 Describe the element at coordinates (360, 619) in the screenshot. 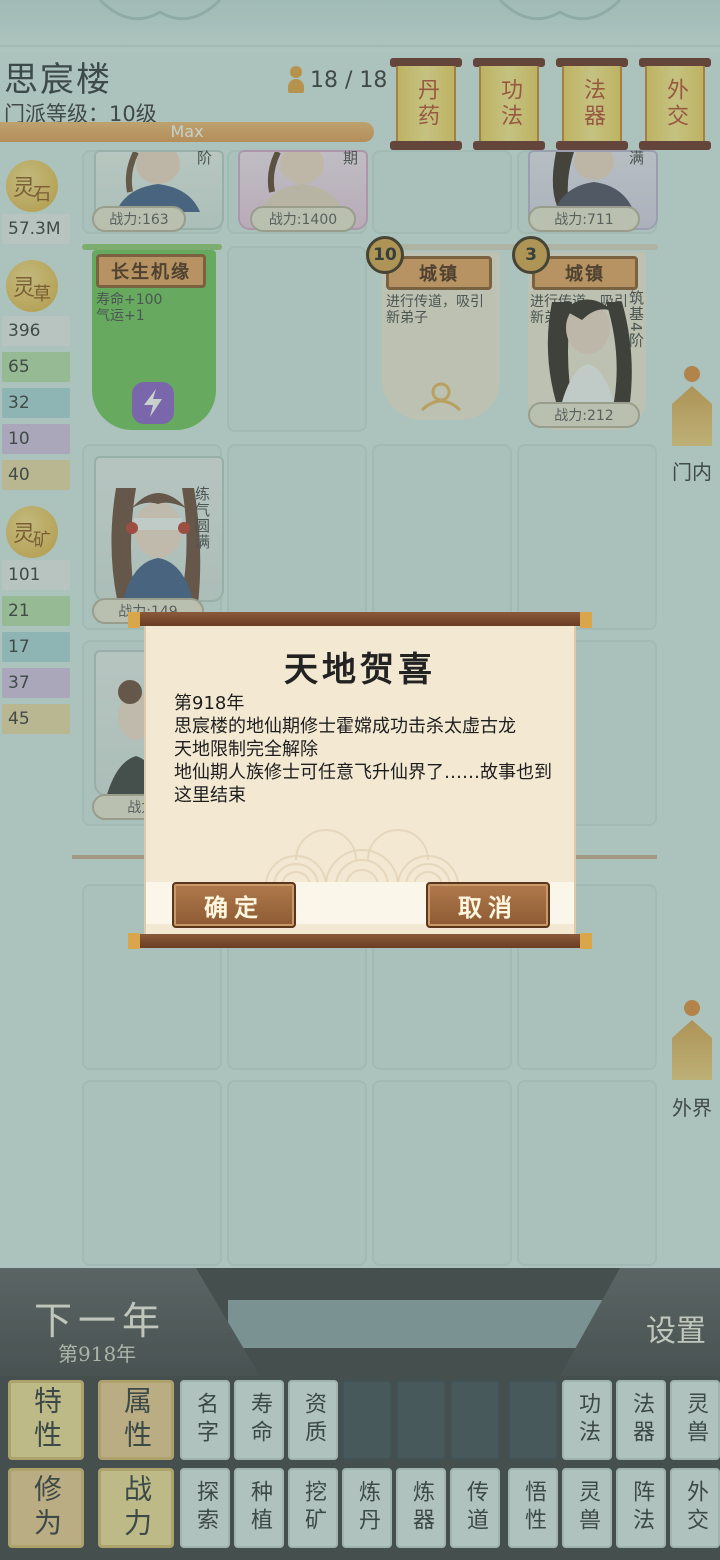

I see `scroll-rod-top` at that location.